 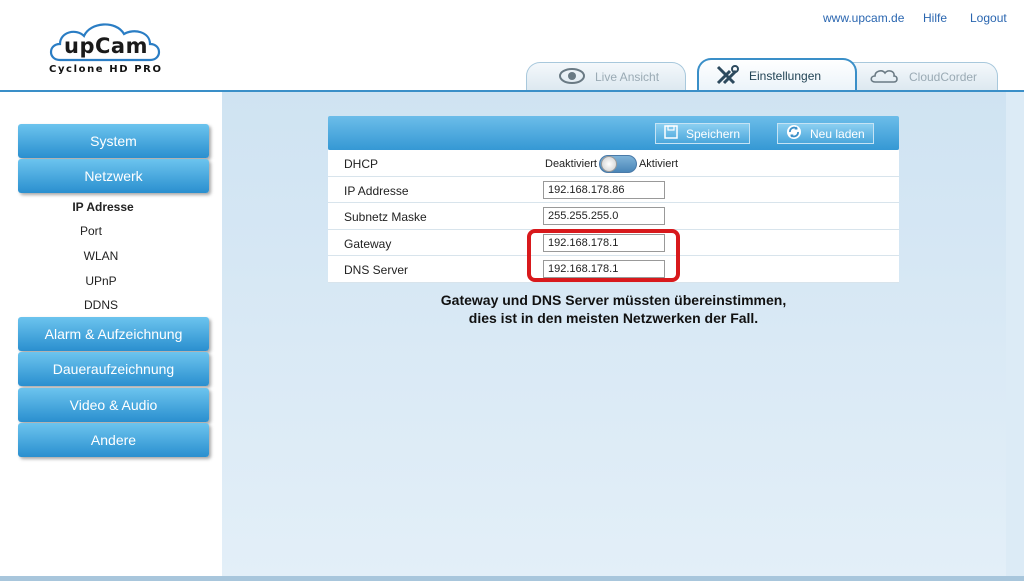 I want to click on tab-live-view-label: Live Ansicht, so click(x=627, y=77).